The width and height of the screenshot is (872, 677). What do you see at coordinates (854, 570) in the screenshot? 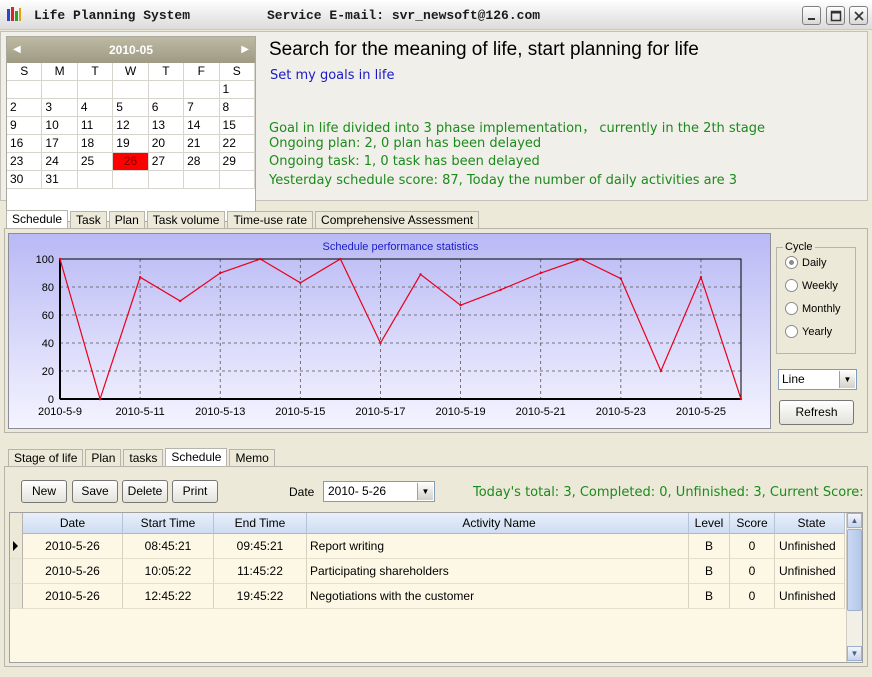
I see `scrollbar-thumb` at bounding box center [854, 570].